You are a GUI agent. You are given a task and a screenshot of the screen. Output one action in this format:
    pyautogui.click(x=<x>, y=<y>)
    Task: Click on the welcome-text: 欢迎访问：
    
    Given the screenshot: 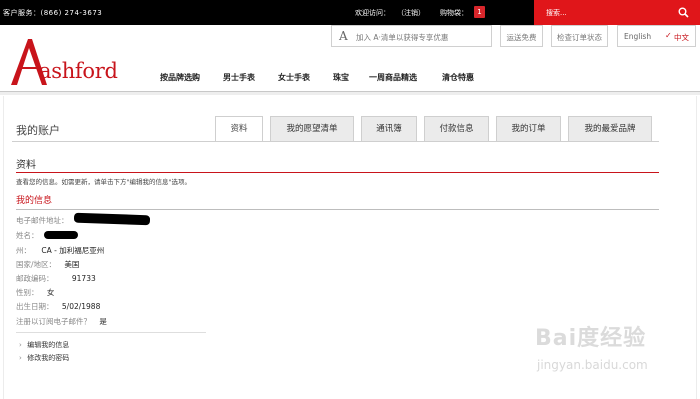 What is the action you would take?
    pyautogui.click(x=372, y=13)
    